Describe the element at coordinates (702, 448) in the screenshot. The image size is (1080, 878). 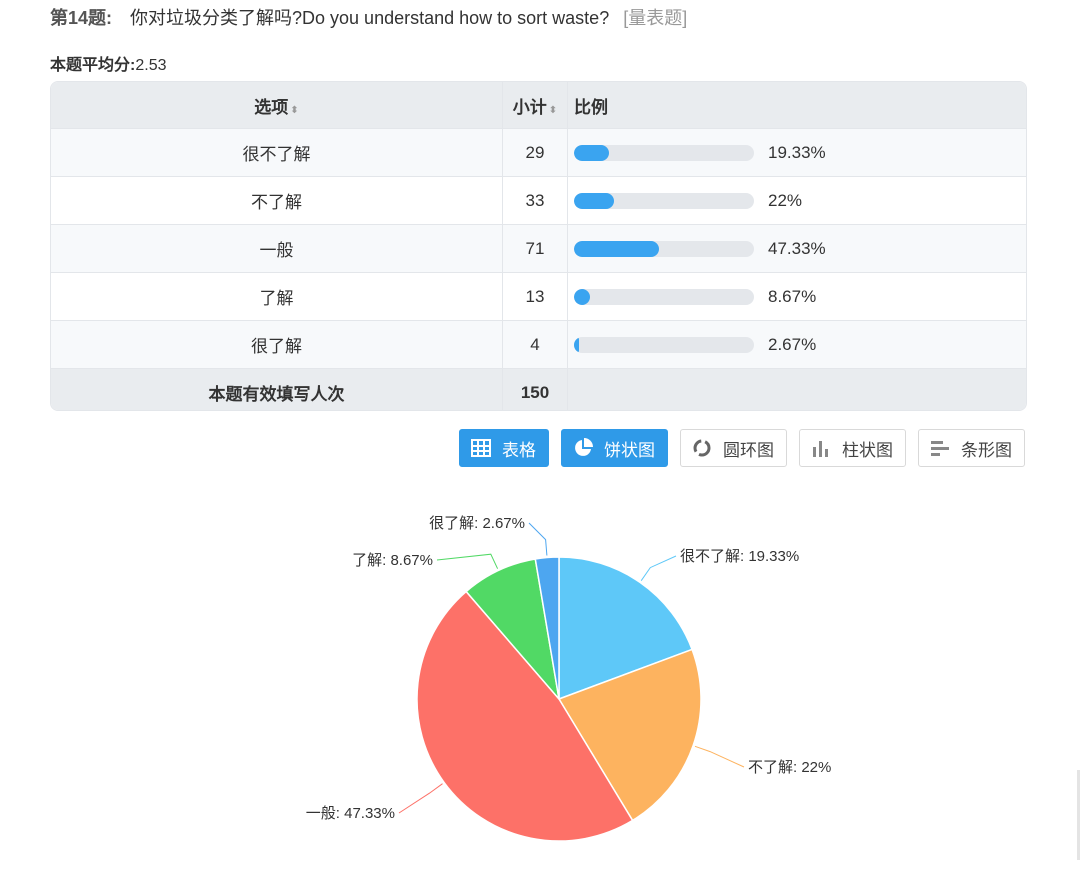
I see `donut-chart-icon` at that location.